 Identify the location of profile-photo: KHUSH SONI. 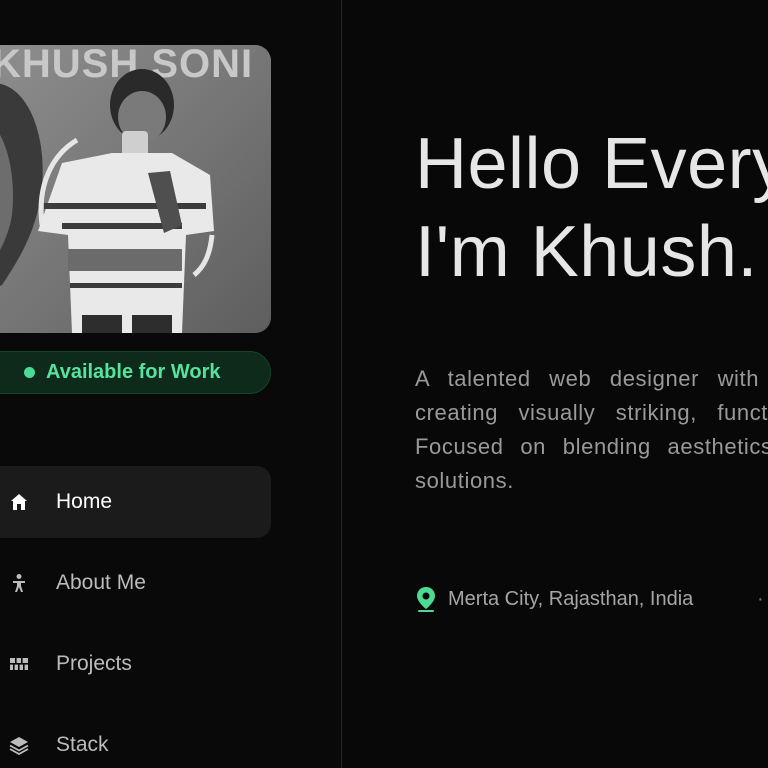
(135, 189).